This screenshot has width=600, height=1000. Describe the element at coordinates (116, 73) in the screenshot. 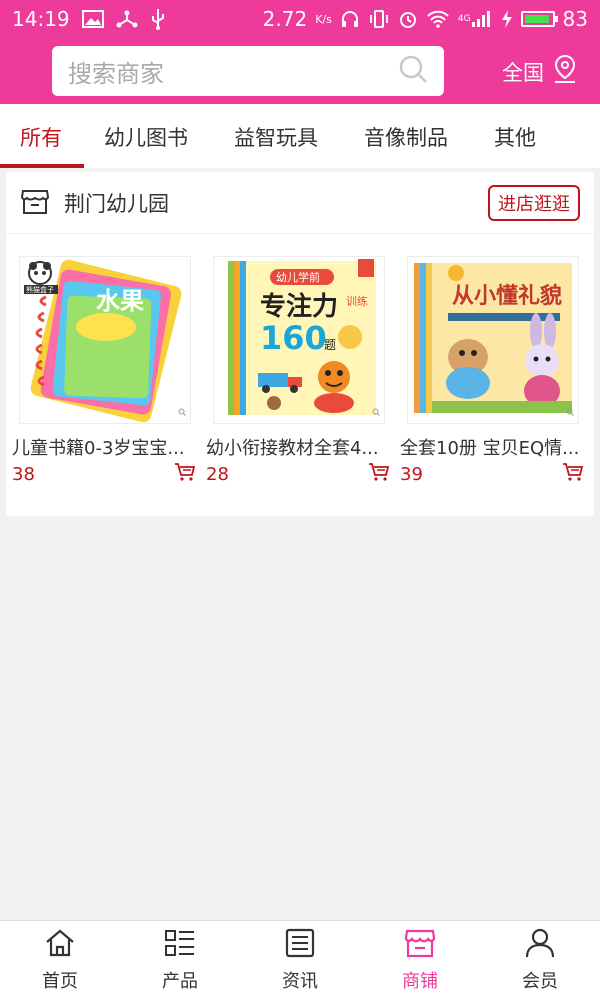

I see `search-placeholder: 搜索商家` at that location.